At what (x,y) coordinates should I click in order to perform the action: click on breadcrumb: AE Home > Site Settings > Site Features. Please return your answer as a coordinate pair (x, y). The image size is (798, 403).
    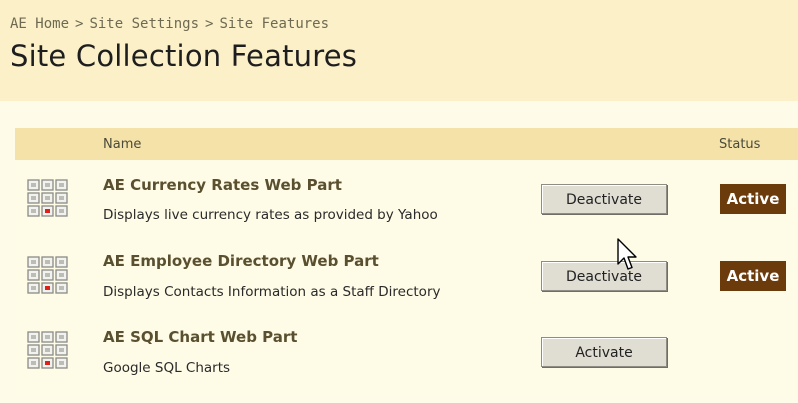
    Looking at the image, I should click on (169, 24).